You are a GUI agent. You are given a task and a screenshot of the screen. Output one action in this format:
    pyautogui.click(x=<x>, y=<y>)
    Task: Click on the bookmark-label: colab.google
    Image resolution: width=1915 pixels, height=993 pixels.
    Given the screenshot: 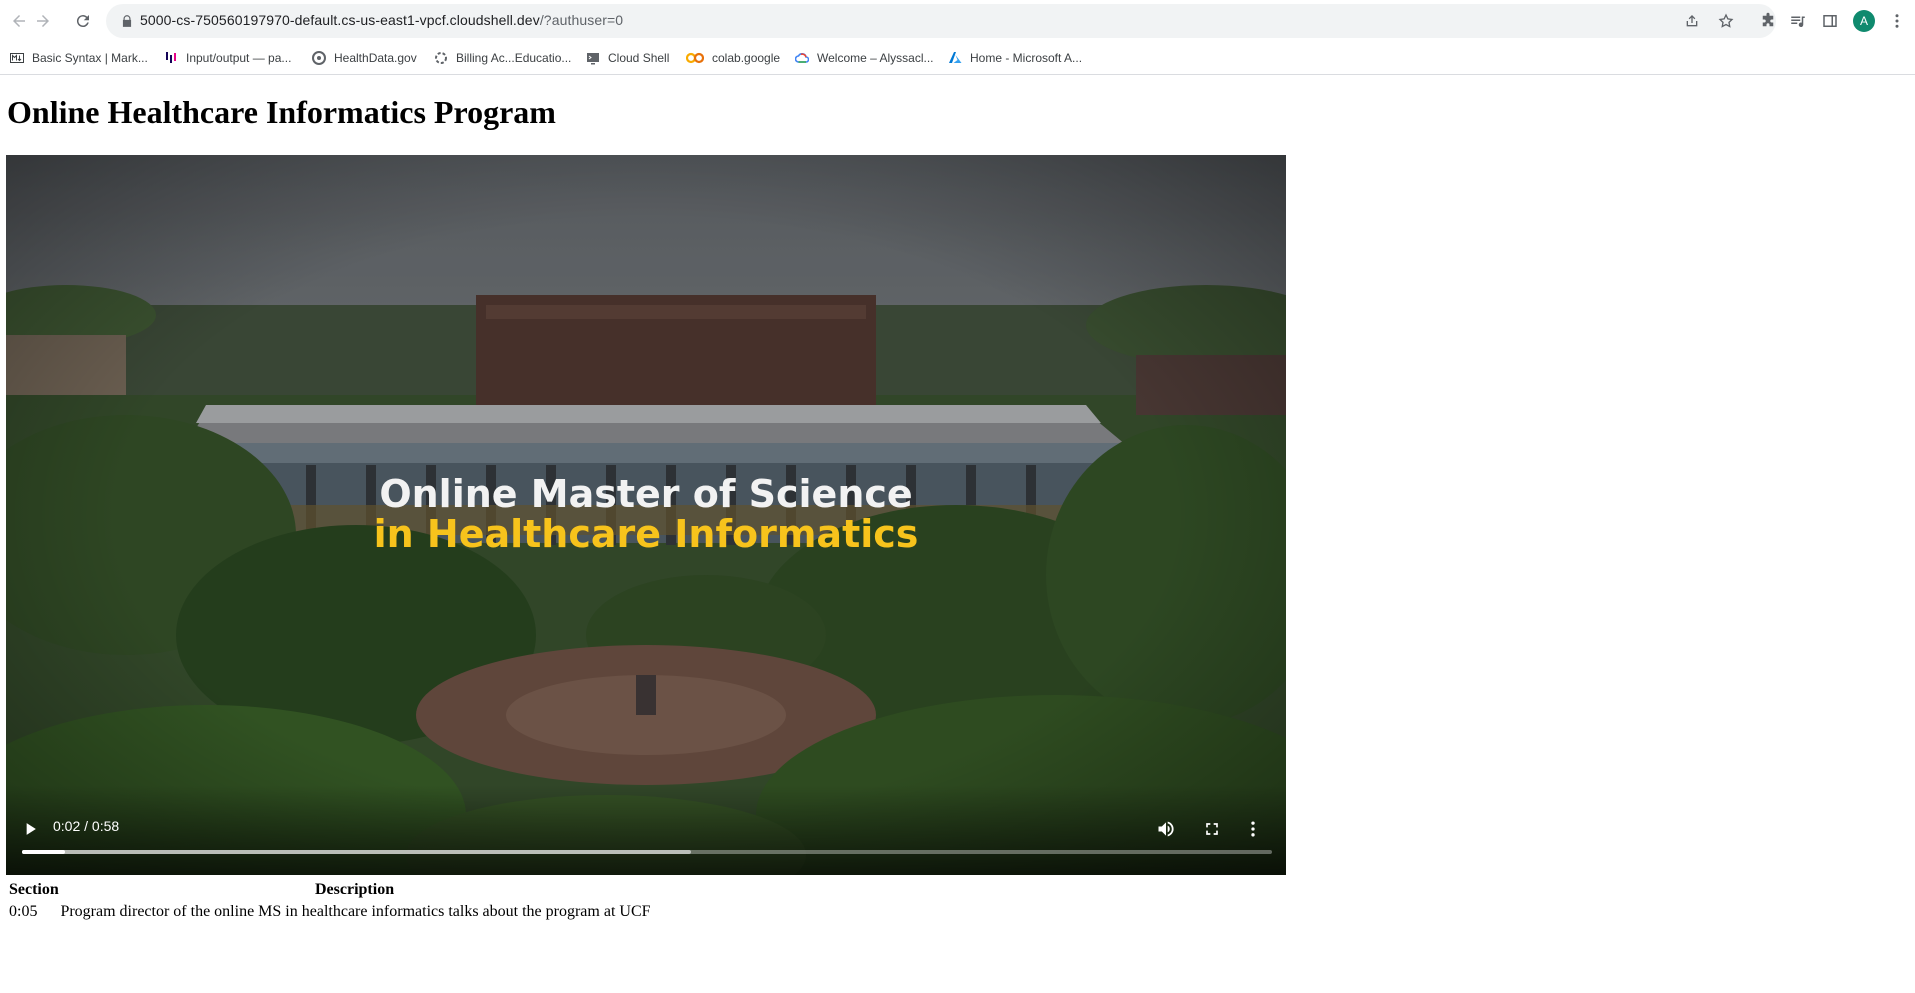 What is the action you would take?
    pyautogui.click(x=746, y=58)
    